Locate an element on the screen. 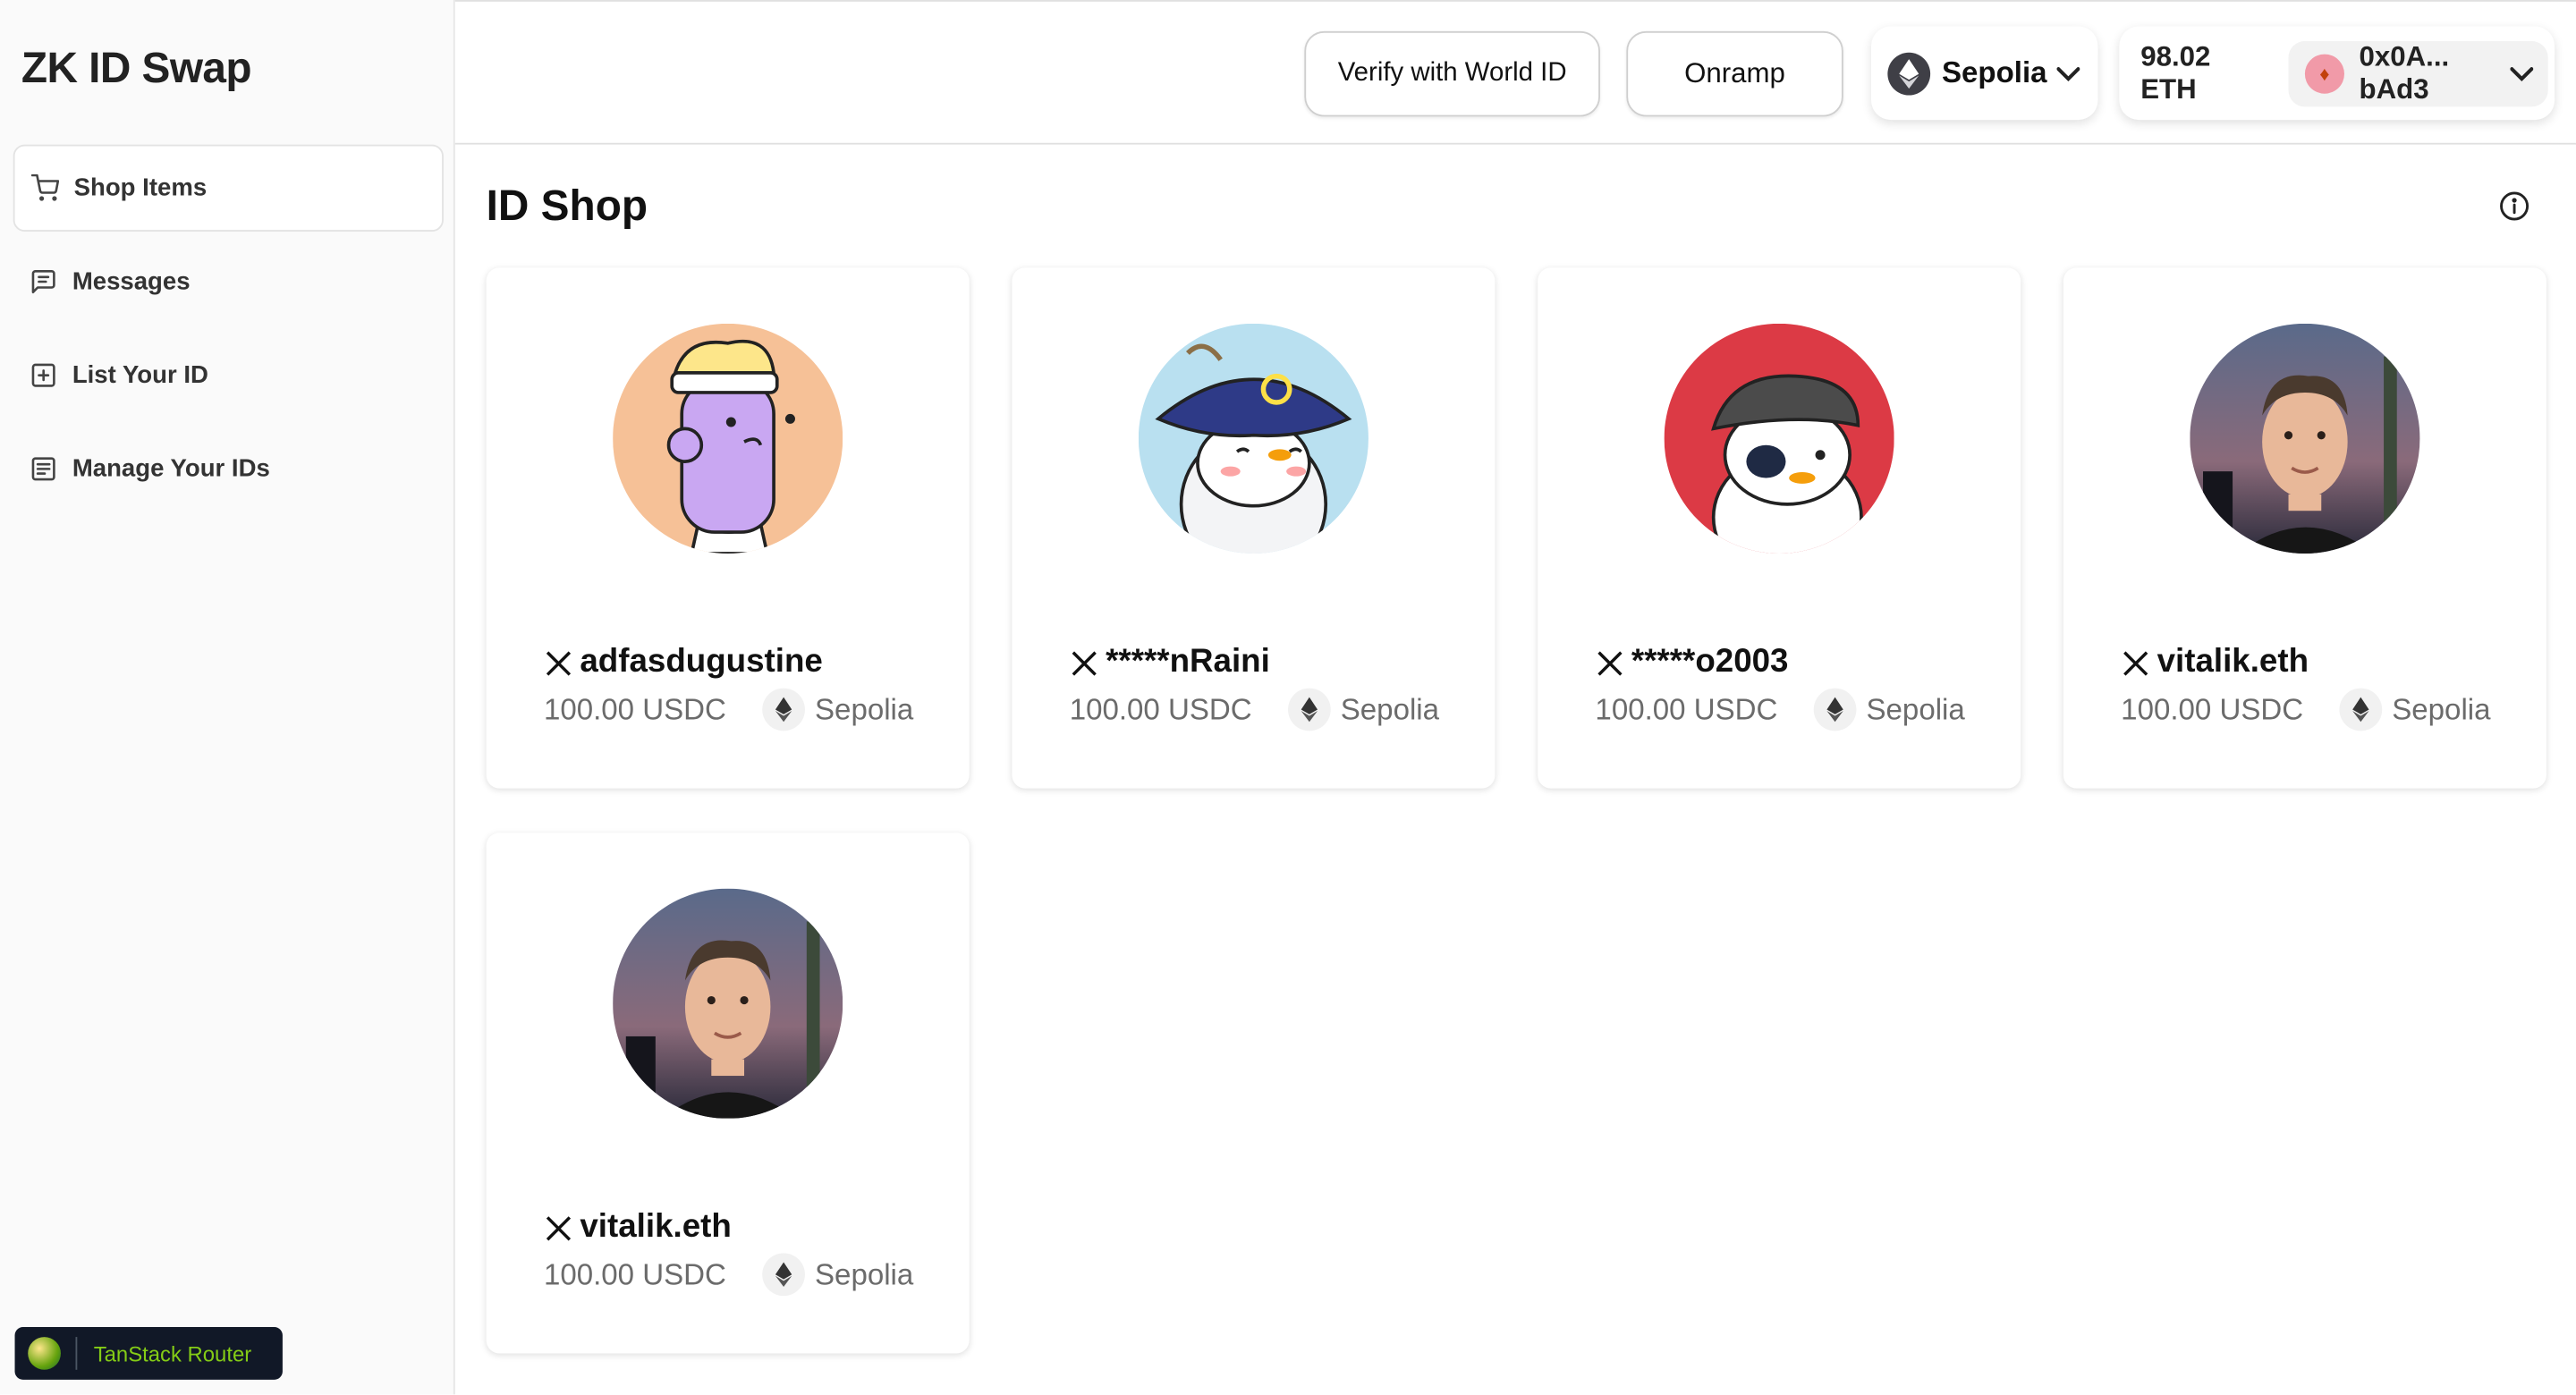 This screenshot has width=2576, height=1395. app-logo: ZK ID Swap is located at coordinates (136, 68).